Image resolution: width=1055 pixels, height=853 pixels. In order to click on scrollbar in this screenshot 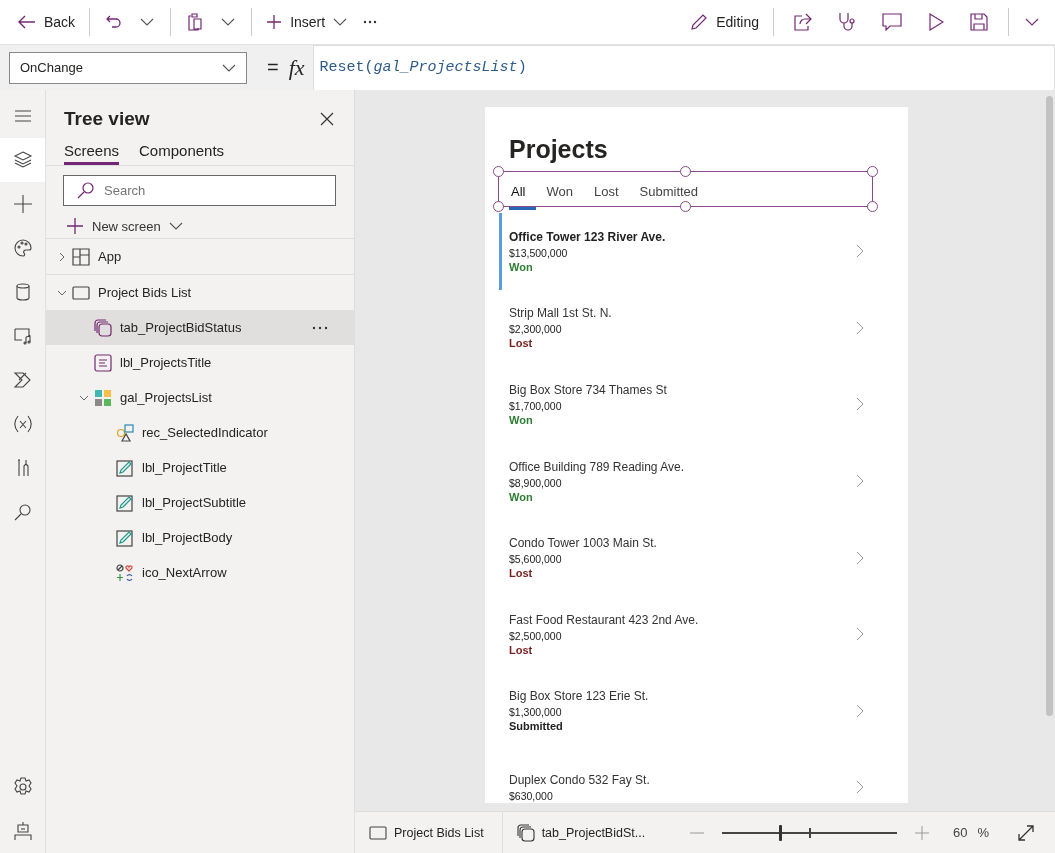, I will do `click(1049, 406)`.